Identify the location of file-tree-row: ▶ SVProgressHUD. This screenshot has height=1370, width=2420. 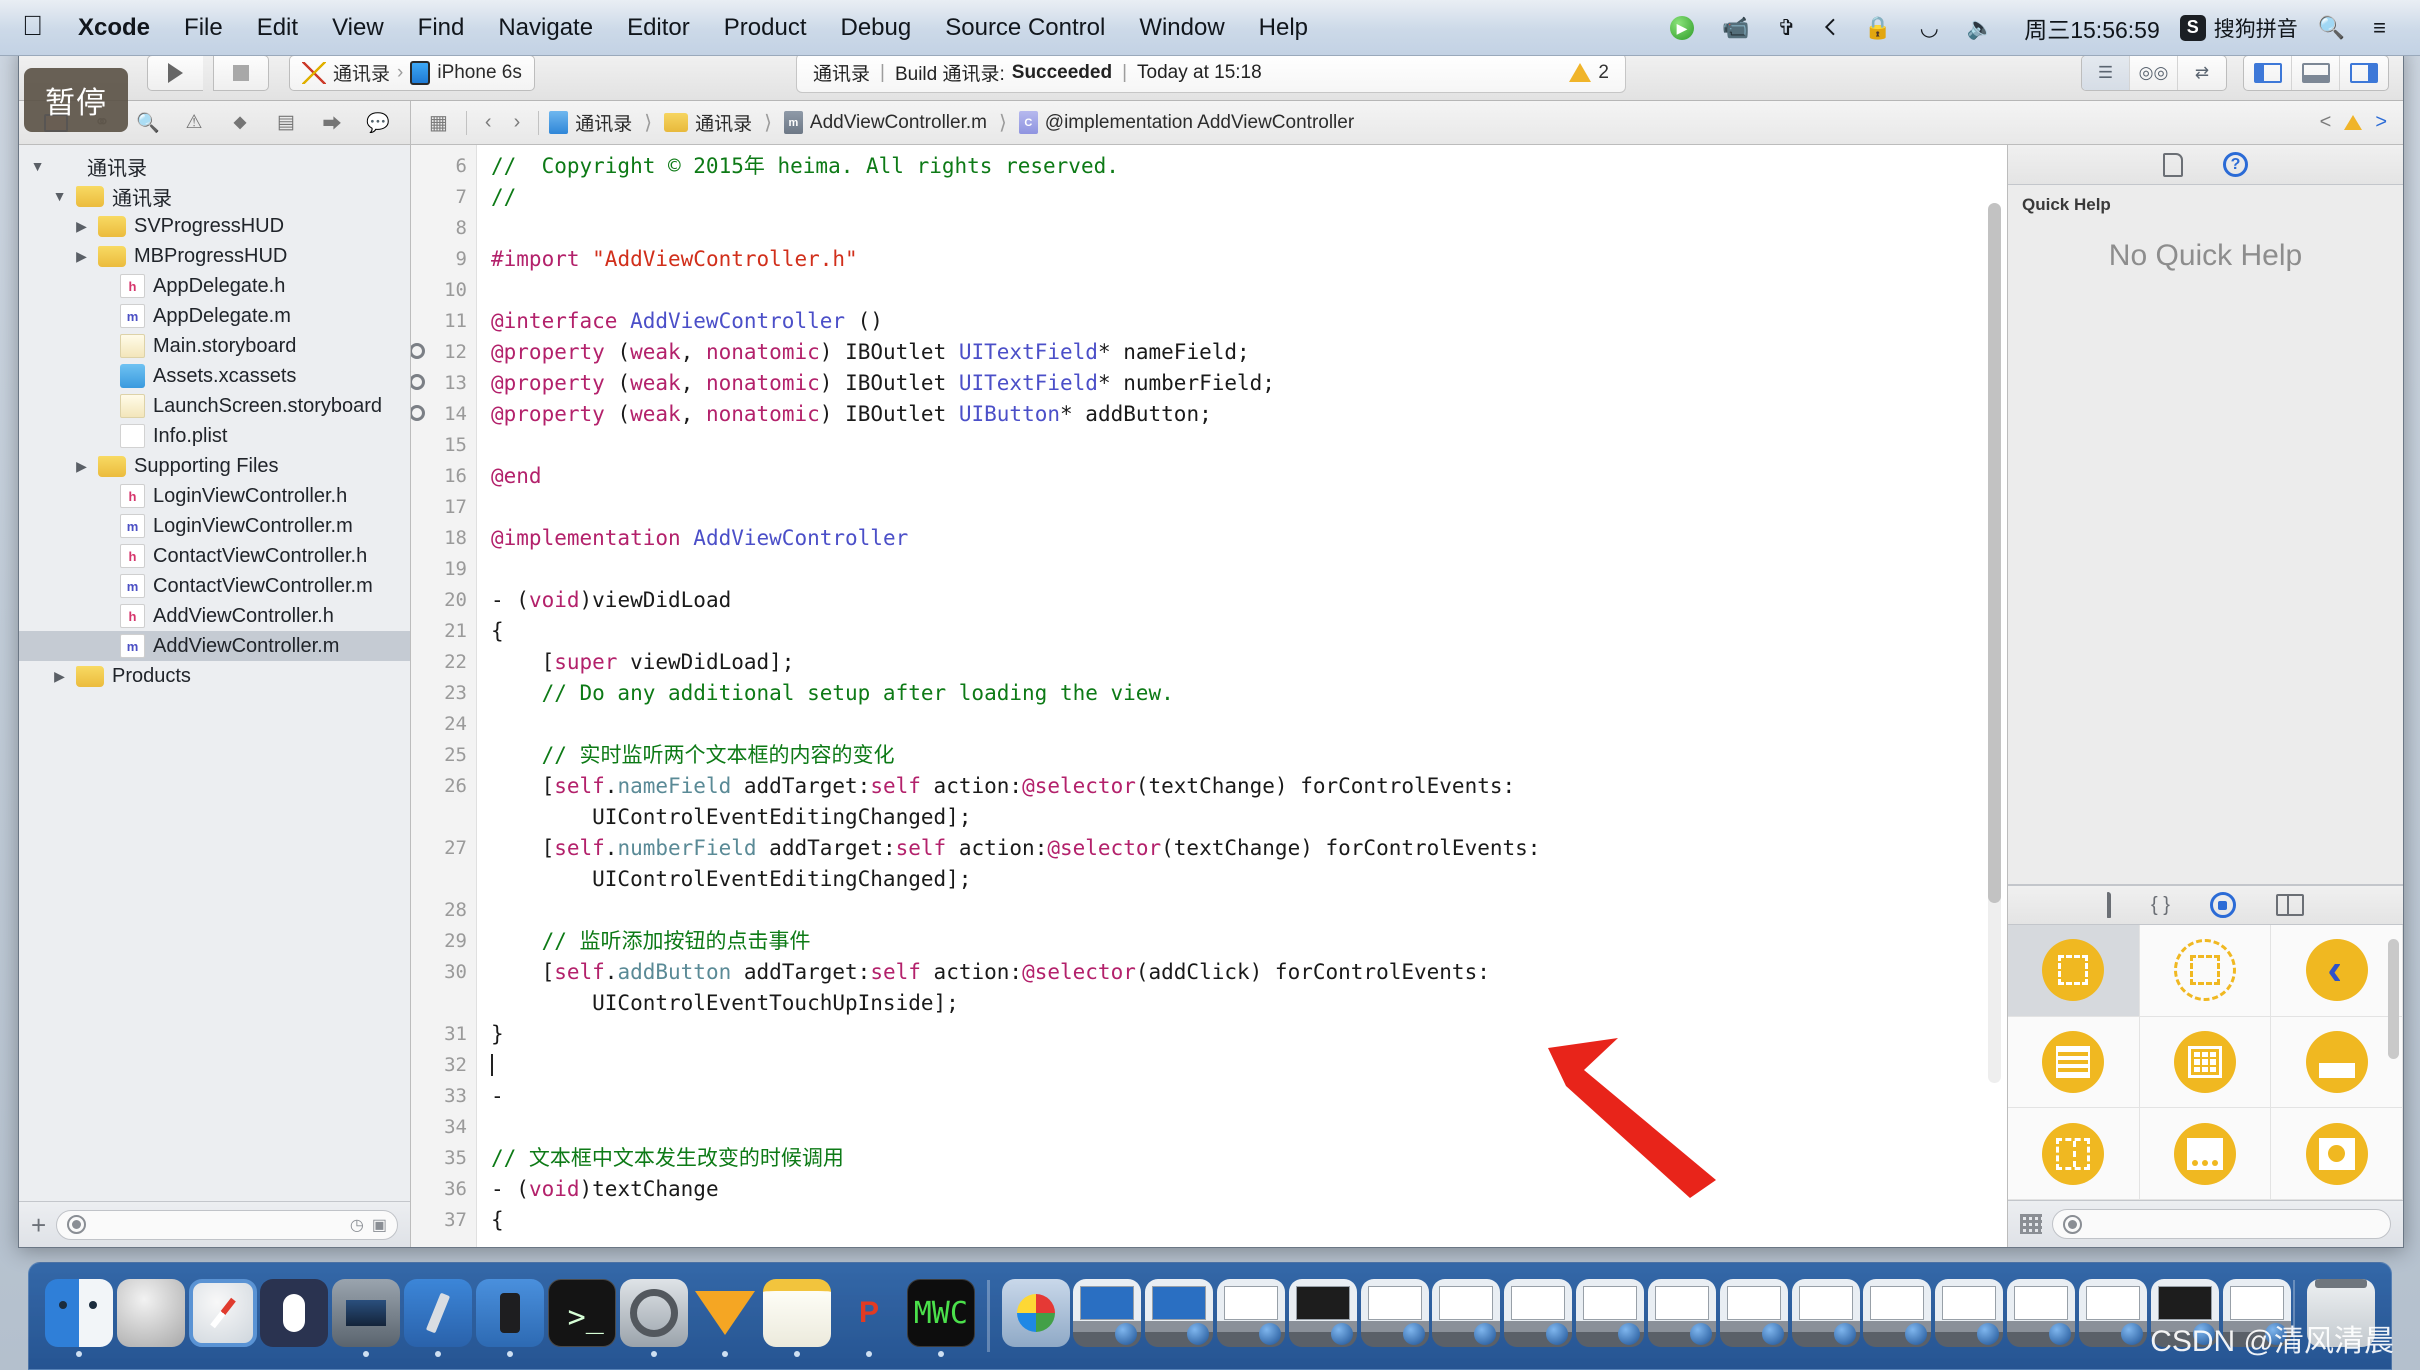
(214, 226).